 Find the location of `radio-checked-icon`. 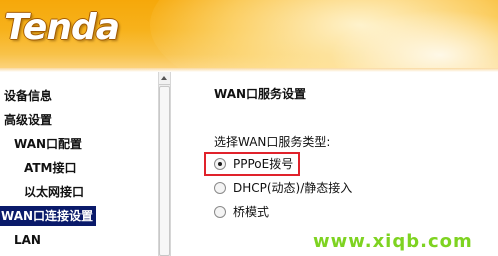

radio-checked-icon is located at coordinates (220, 164).